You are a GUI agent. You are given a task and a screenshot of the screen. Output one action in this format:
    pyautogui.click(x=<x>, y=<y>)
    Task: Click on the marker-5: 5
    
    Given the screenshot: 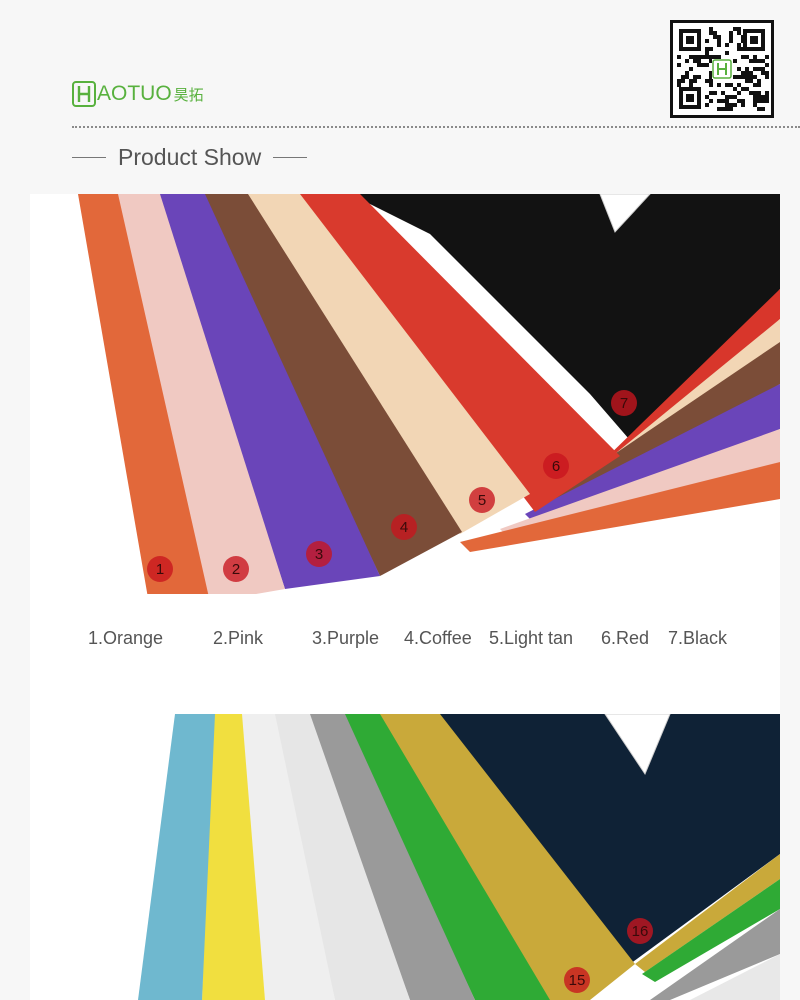 What is the action you would take?
    pyautogui.click(x=482, y=500)
    